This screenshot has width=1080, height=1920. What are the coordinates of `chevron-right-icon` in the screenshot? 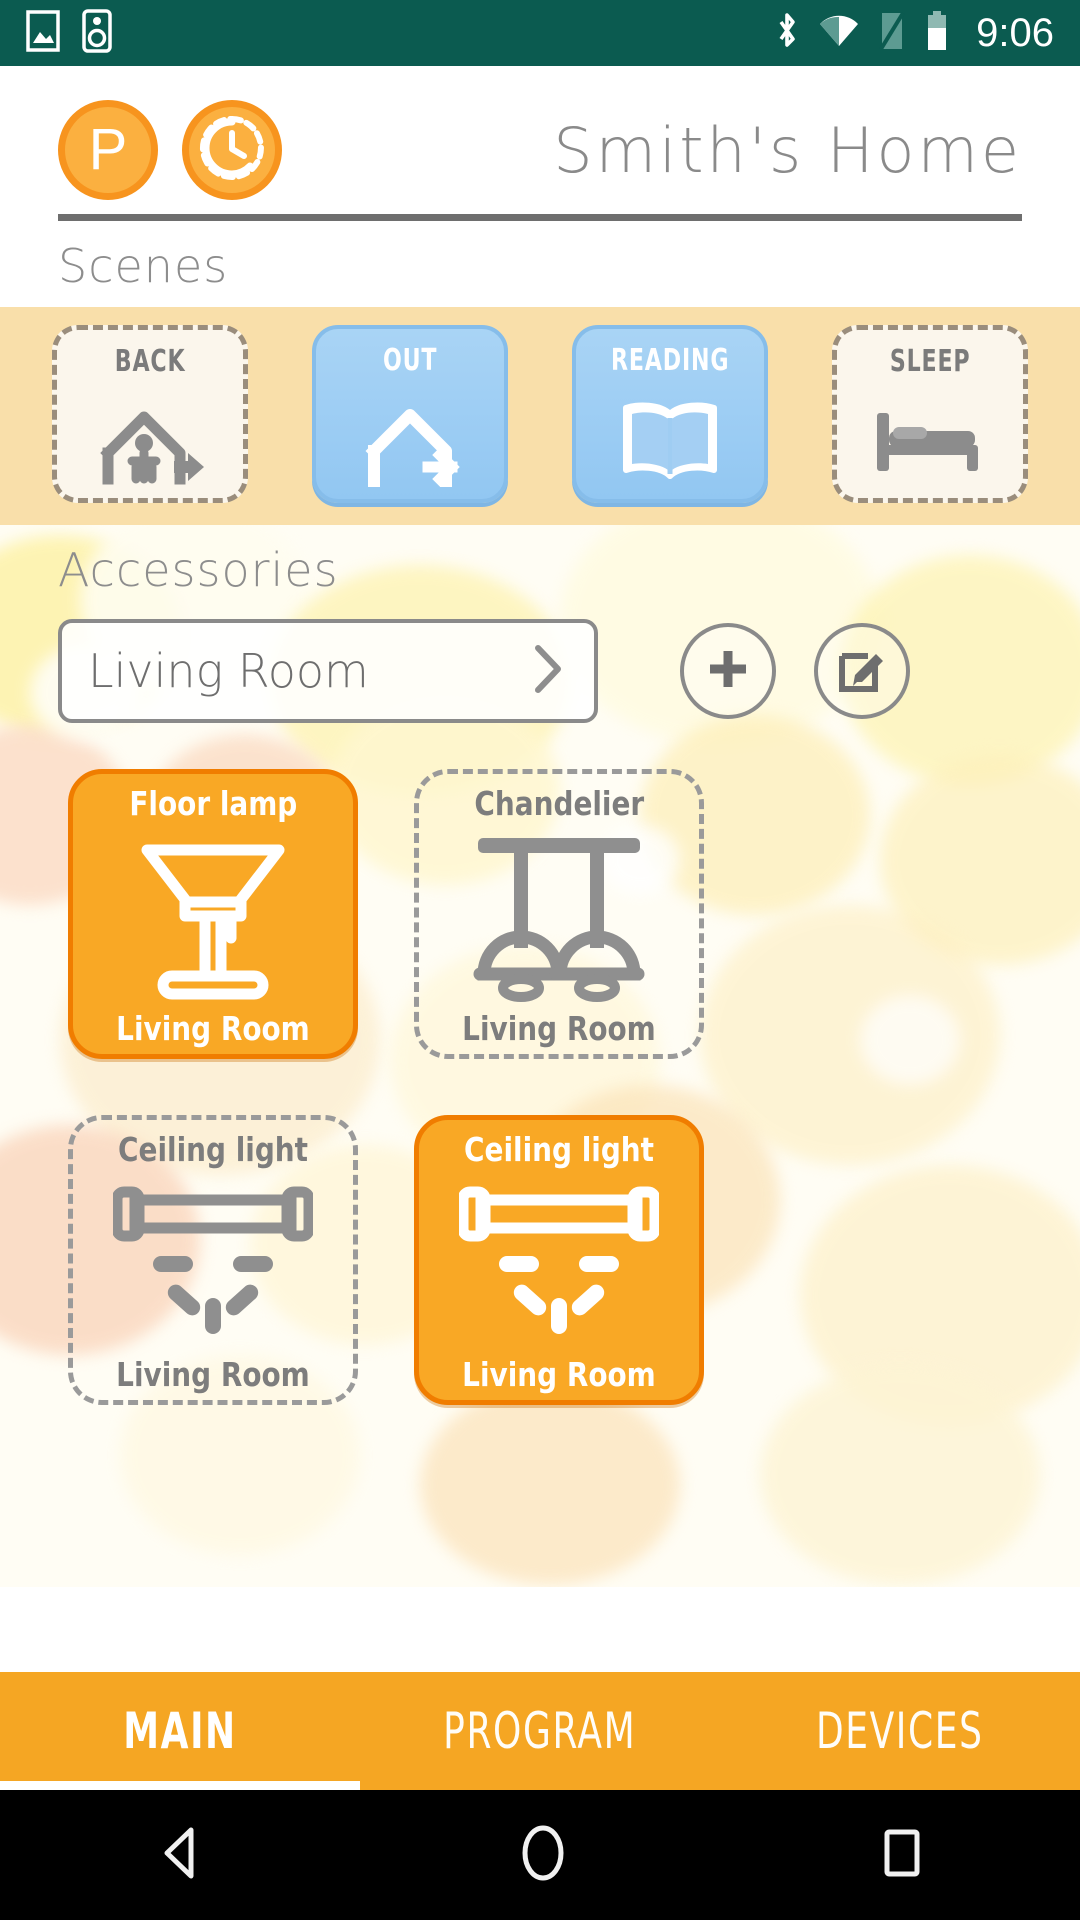 It's located at (548, 671).